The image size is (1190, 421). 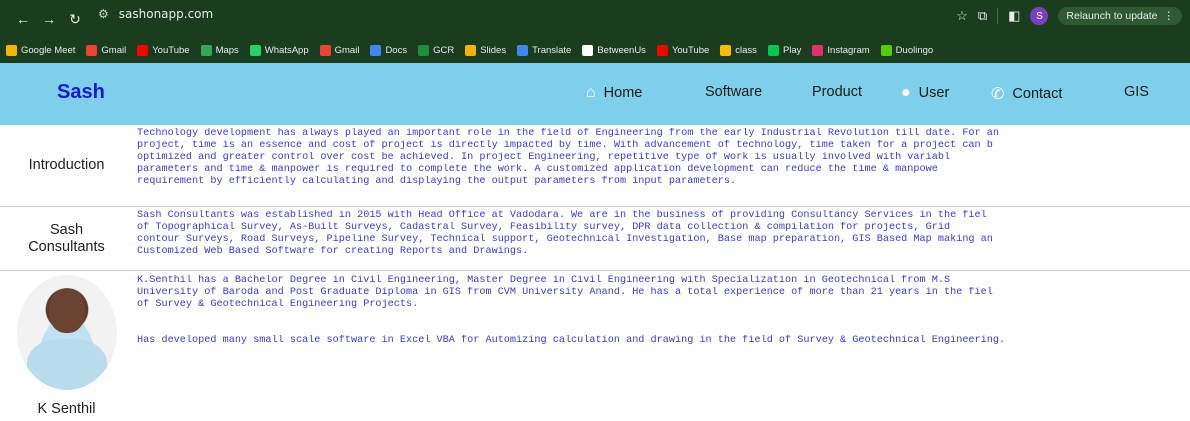 What do you see at coordinates (66, 165) in the screenshot?
I see `introduction-label: Introduction` at bounding box center [66, 165].